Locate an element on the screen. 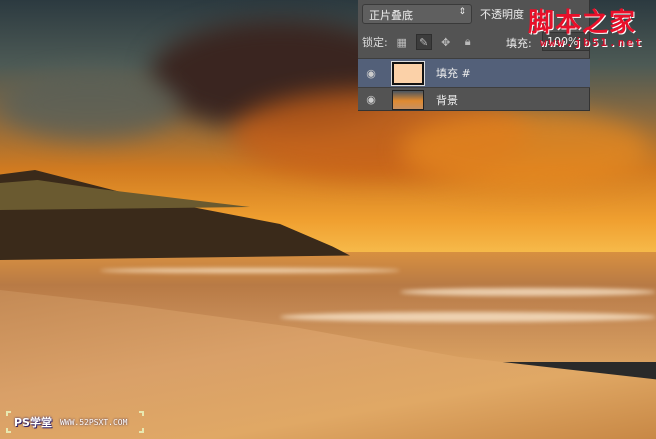 The width and height of the screenshot is (656, 439). lock-label: 锁定: is located at coordinates (375, 42).